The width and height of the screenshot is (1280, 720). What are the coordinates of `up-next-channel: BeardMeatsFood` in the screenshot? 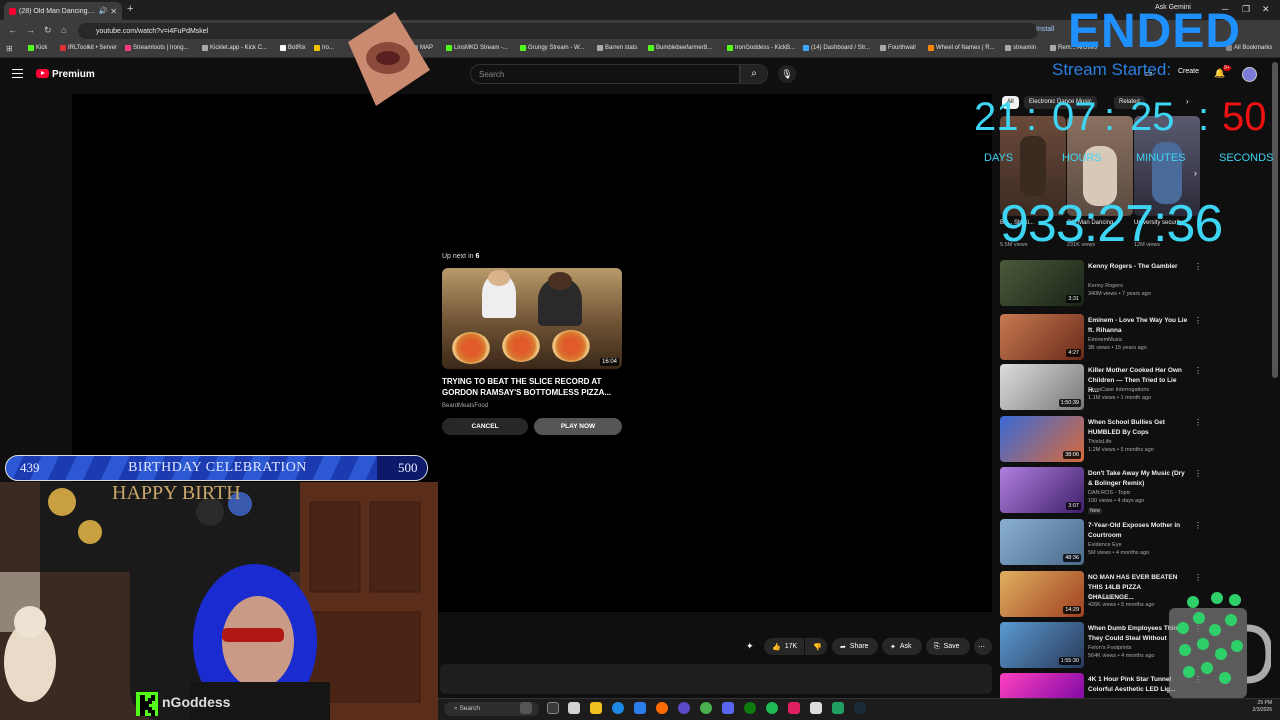 It's located at (465, 406).